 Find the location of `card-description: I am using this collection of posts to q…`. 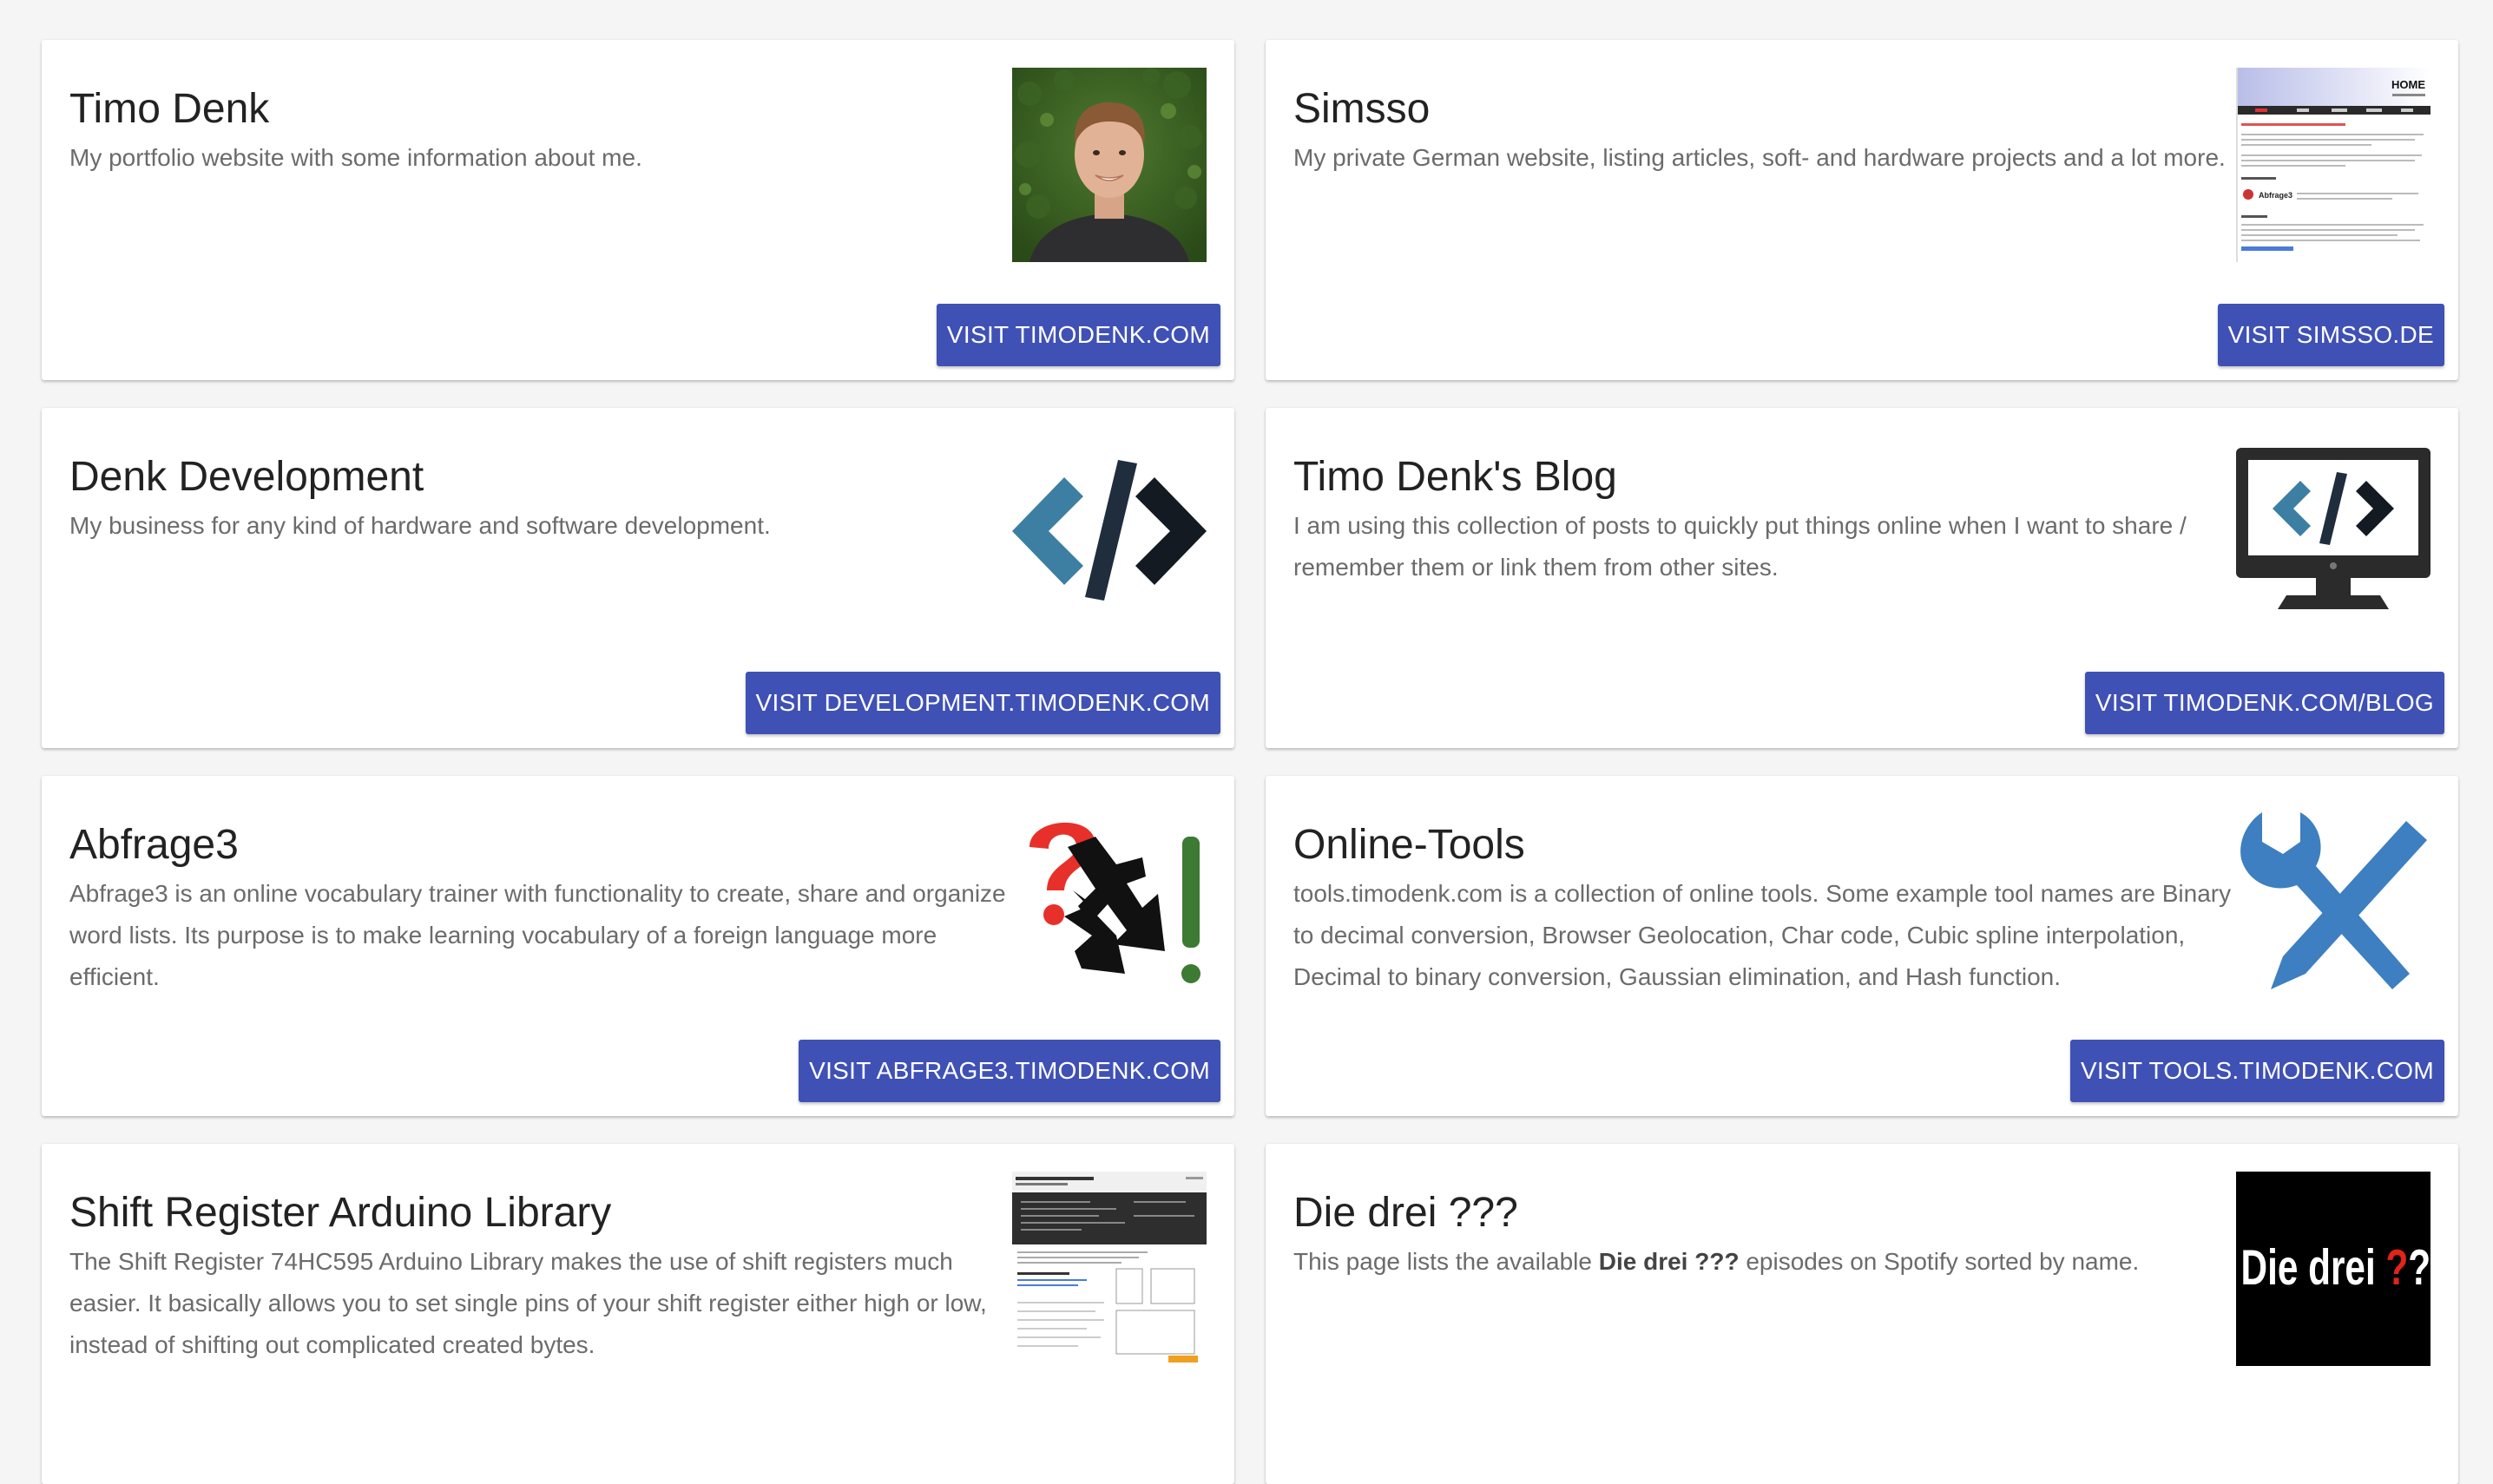

card-description: I am using this collection of posts to q… is located at coordinates (1740, 546).